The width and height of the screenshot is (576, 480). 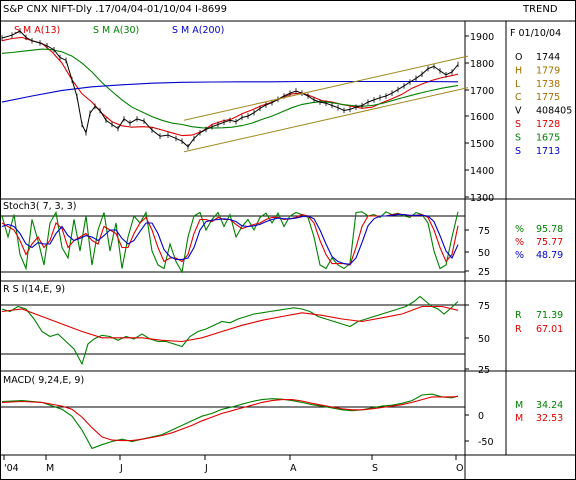 I want to click on info-key: C, so click(x=518, y=97).